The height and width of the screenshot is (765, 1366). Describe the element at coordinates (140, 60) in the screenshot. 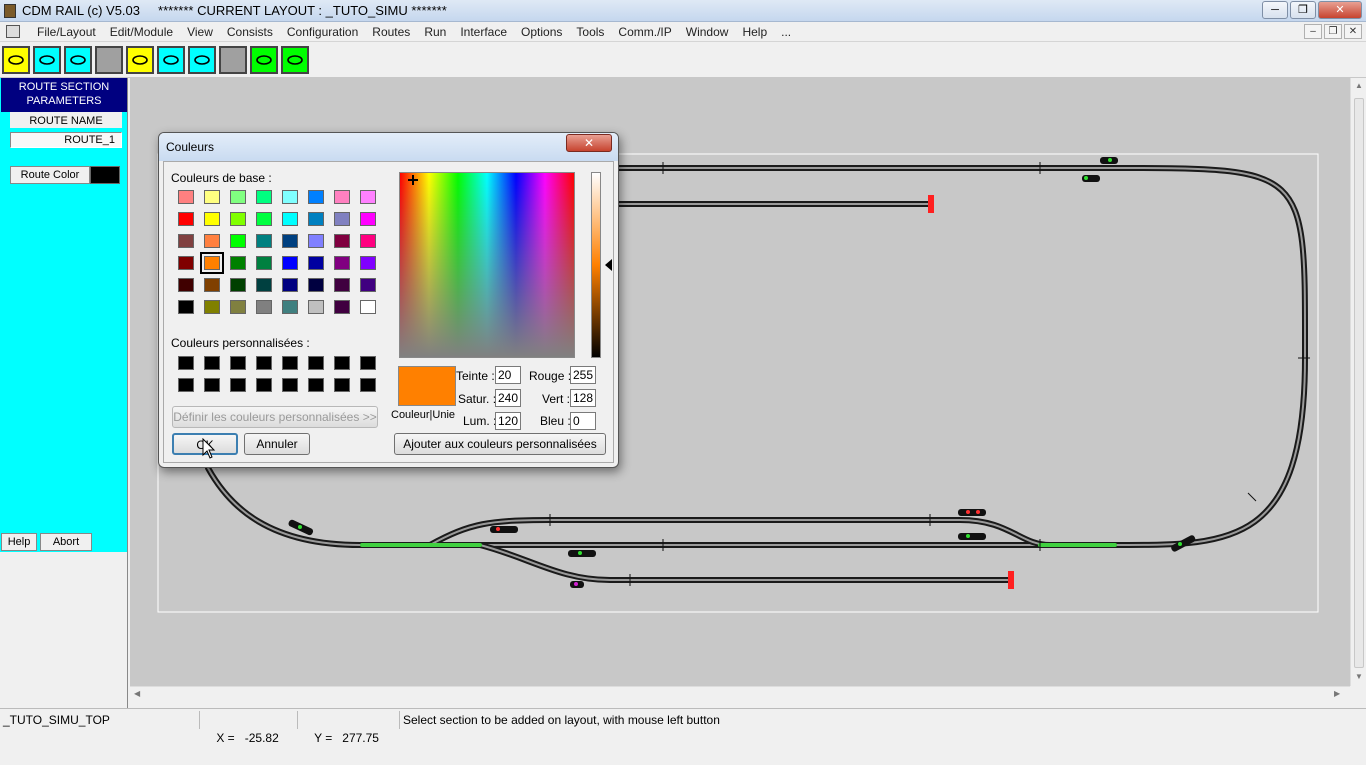

I see `buffer-stop-tool-icon` at that location.